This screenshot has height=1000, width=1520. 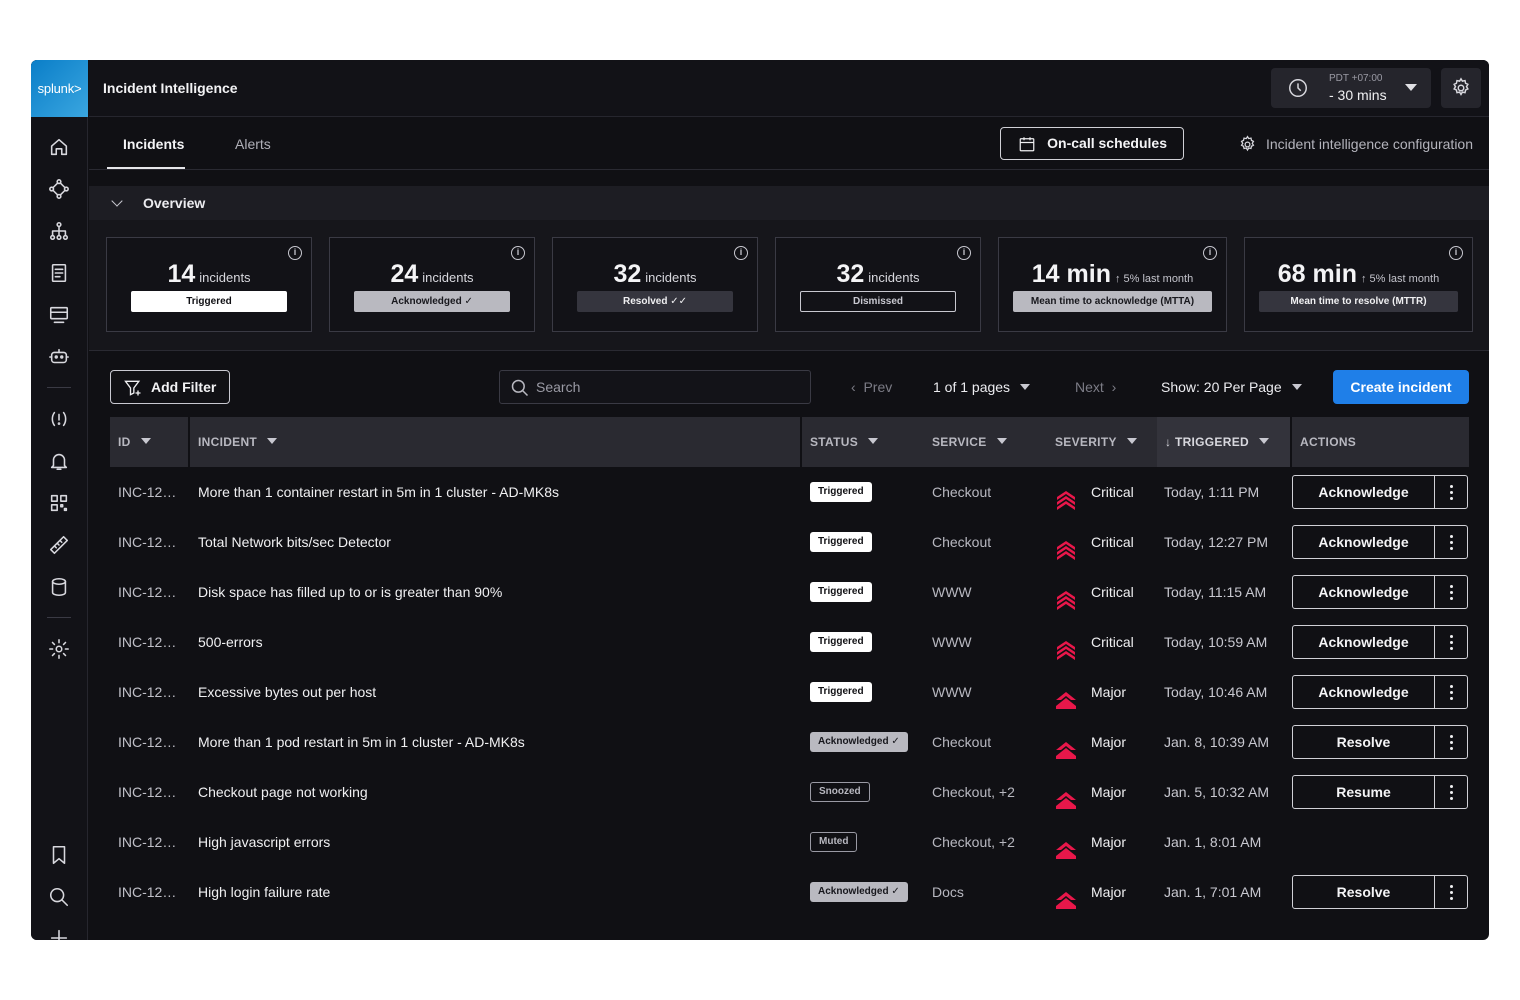 What do you see at coordinates (294, 542) in the screenshot?
I see `incident-title: Total Network bits/sec Detector` at bounding box center [294, 542].